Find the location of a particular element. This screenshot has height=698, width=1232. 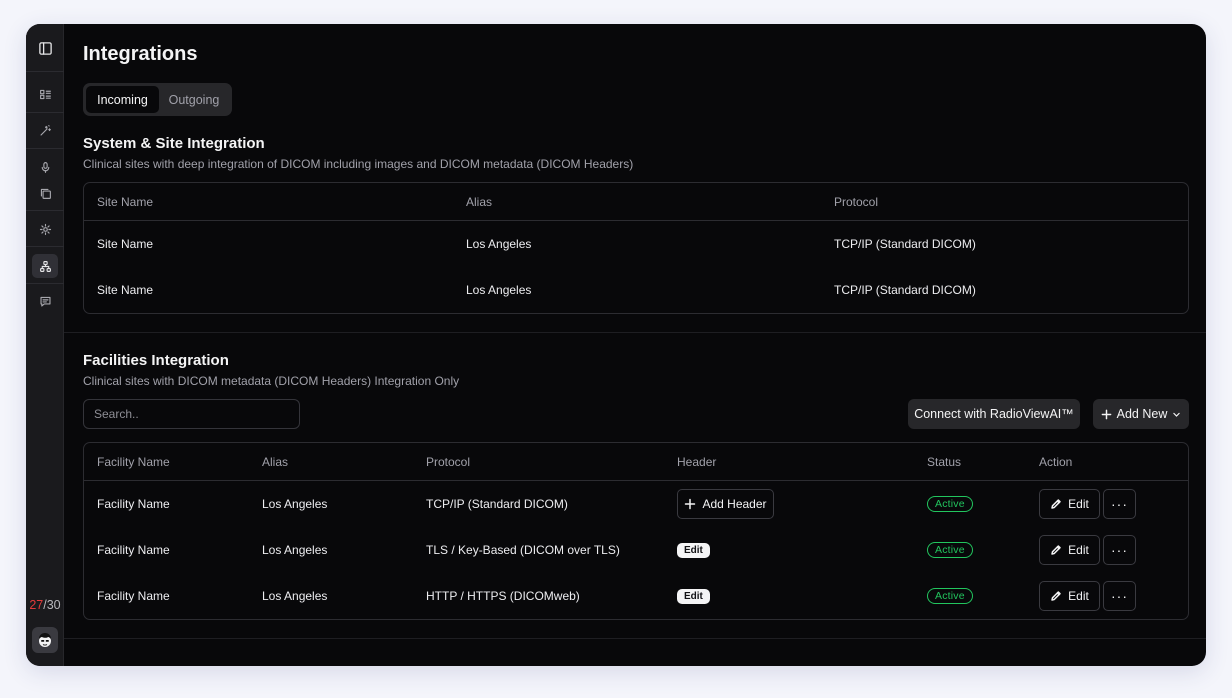

usage-counter: 27/30 is located at coordinates (45, 605).